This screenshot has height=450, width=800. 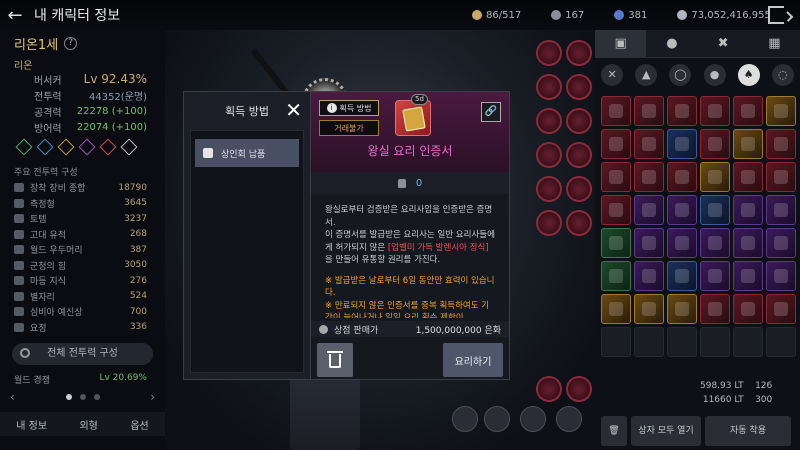 I want to click on accessory-filter-icon: ◯, so click(x=680, y=75).